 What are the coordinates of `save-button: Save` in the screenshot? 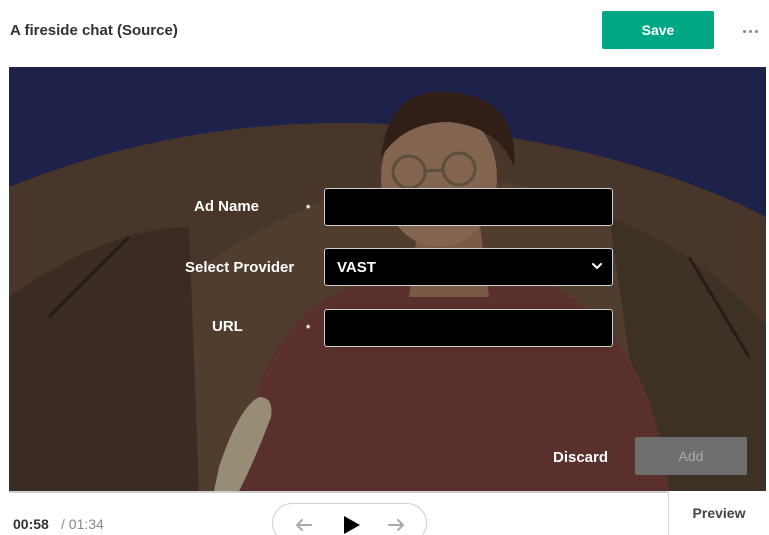 It's located at (658, 30).